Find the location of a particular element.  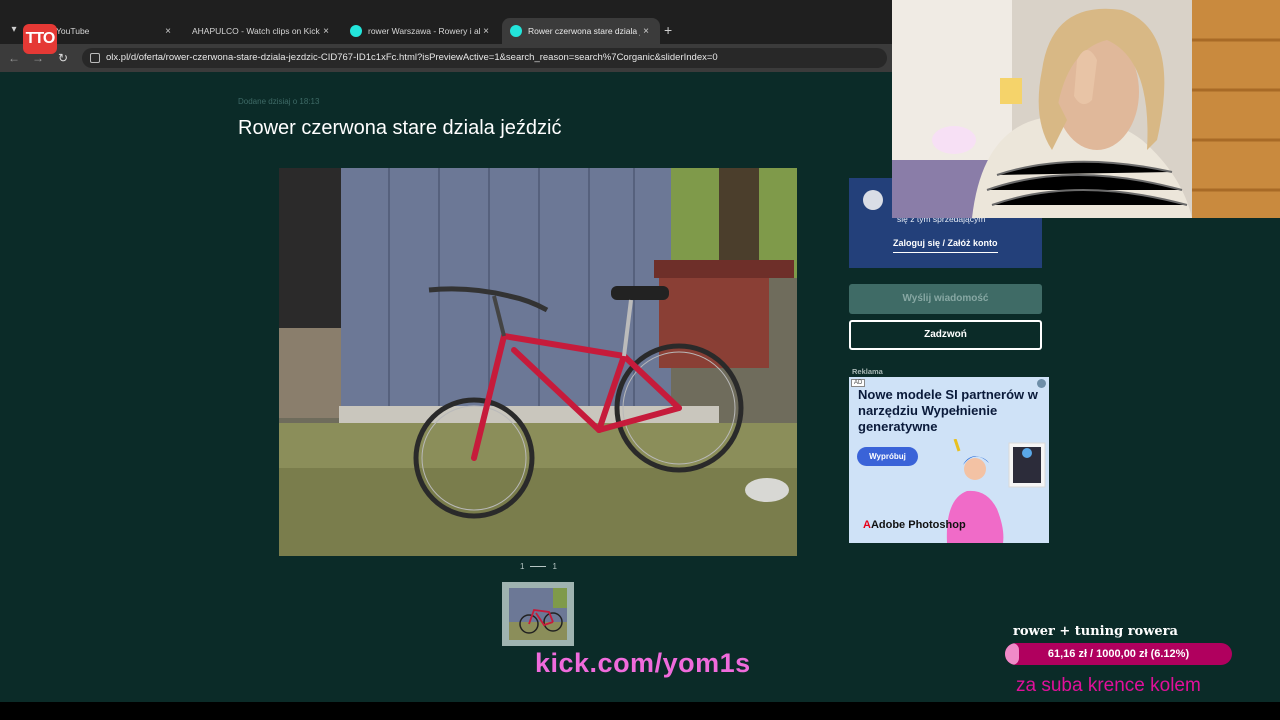

donation-goal-bar: 61,16 zł / 1000,00 zł (6.12%) is located at coordinates (1118, 654).